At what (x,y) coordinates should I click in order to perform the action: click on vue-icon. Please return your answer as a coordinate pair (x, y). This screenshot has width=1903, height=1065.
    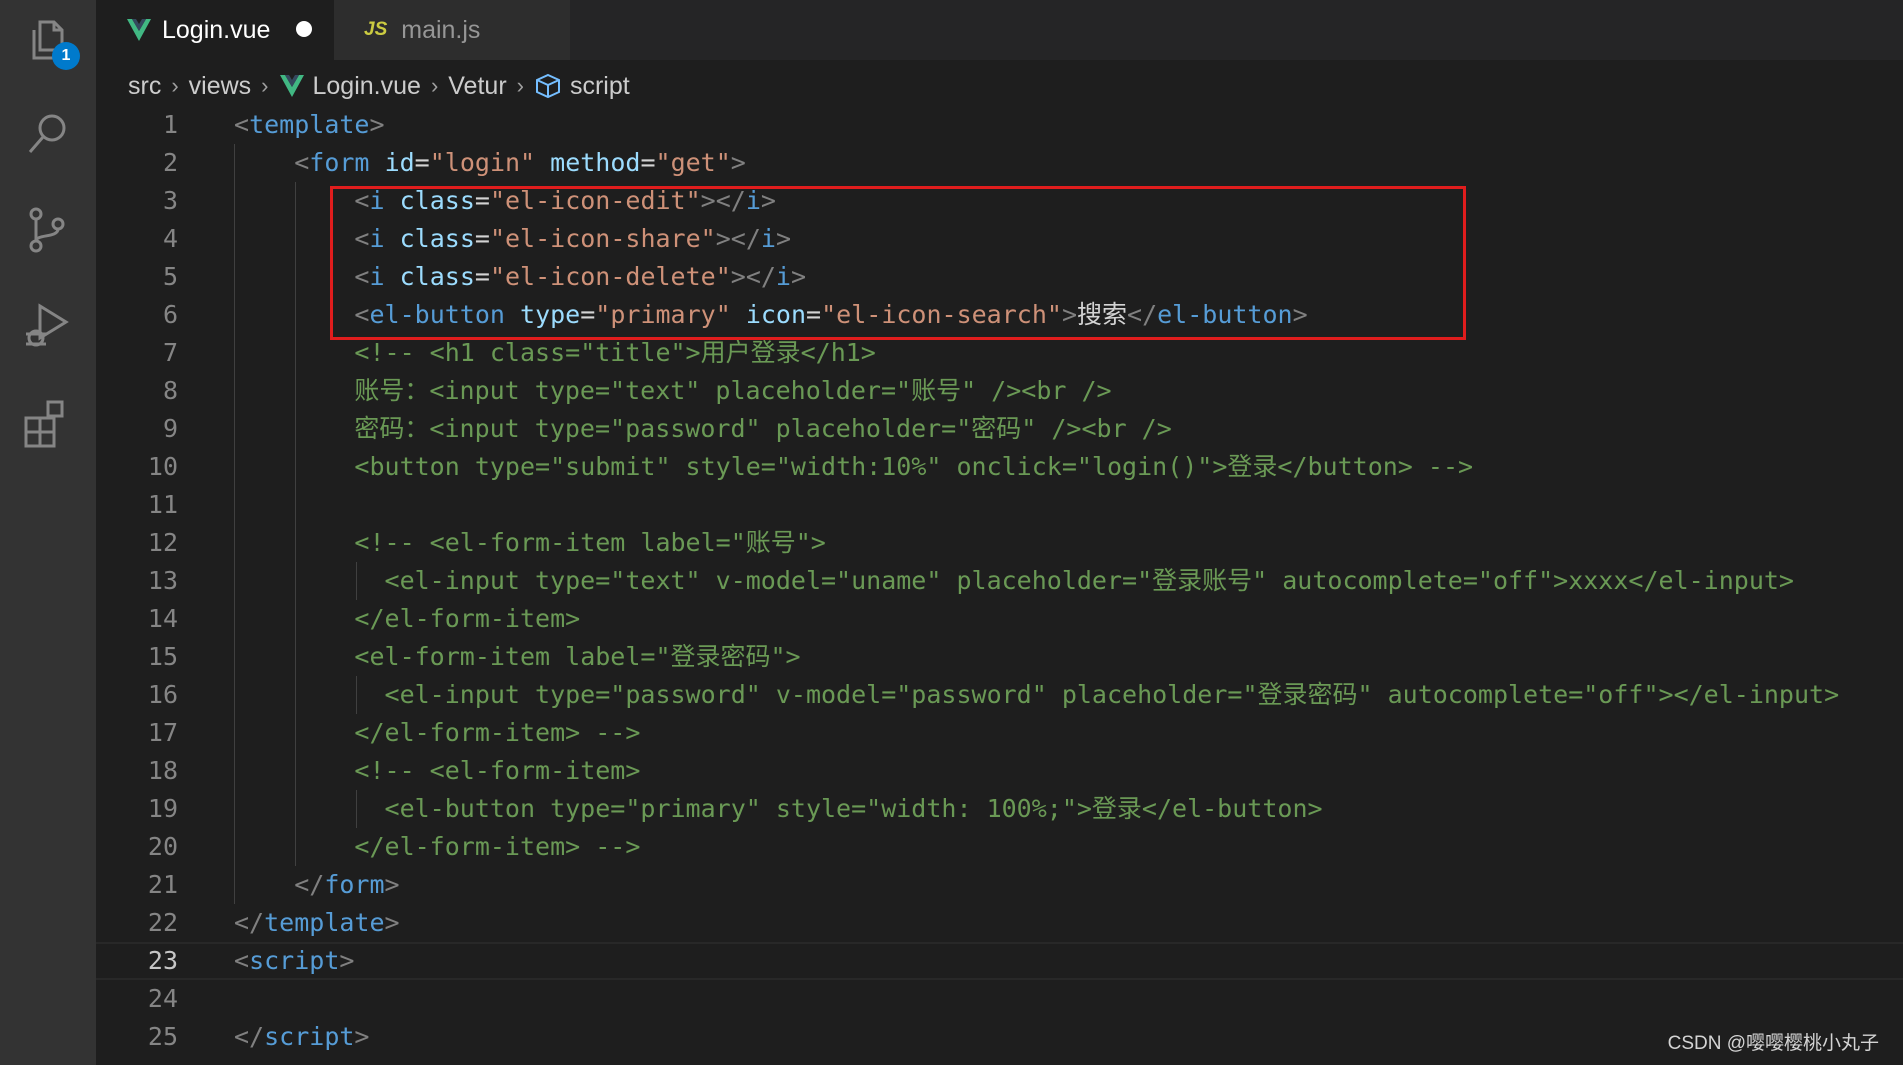
    Looking at the image, I should click on (291, 86).